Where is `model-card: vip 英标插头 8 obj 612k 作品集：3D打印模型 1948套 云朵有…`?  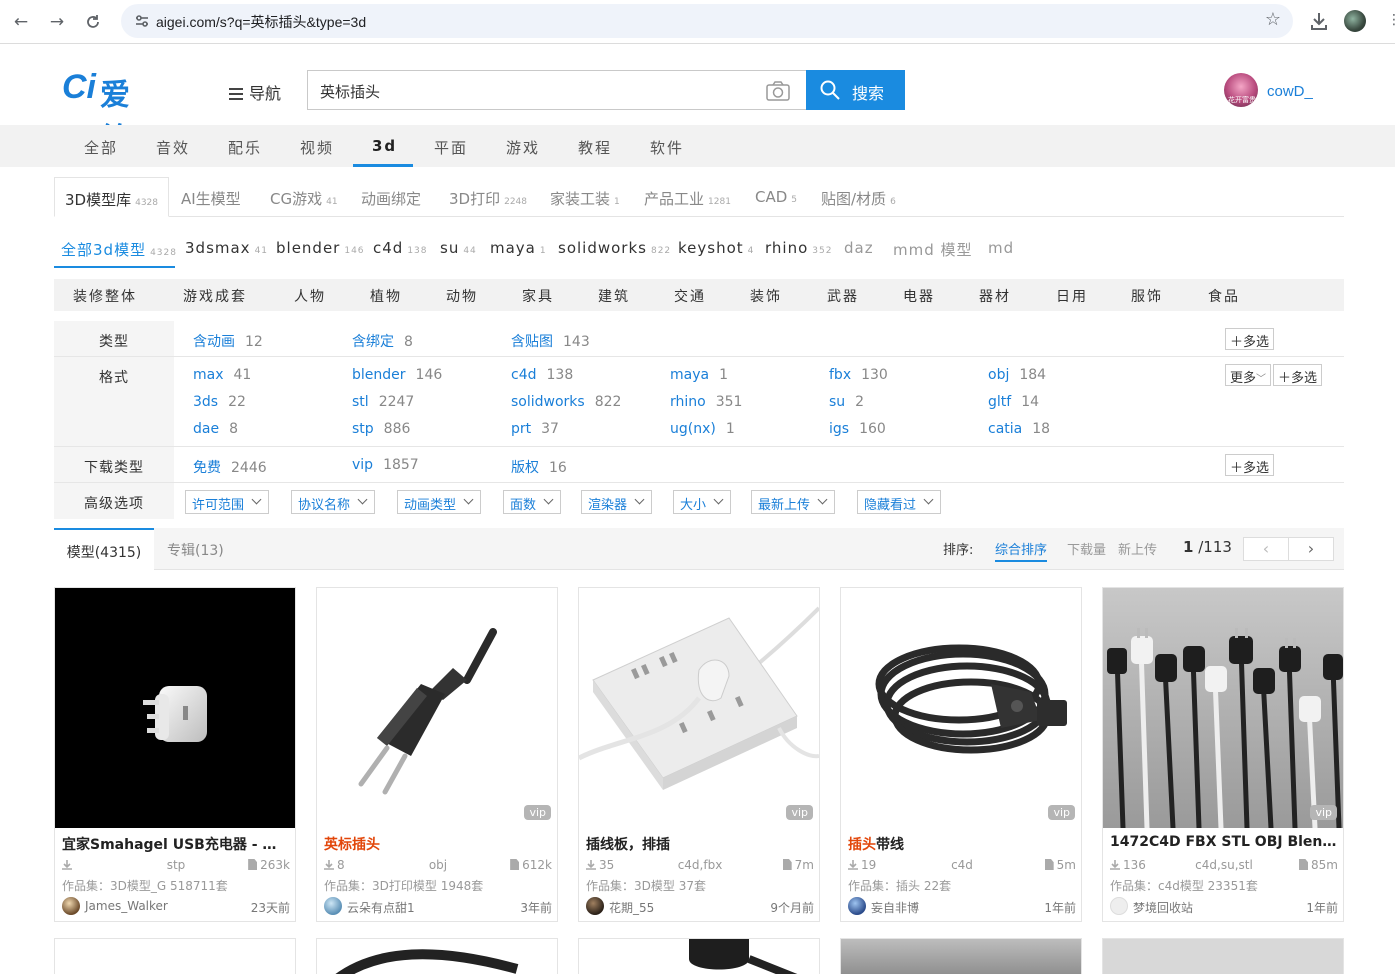 model-card: vip 英标插头 8 obj 612k 作品集：3D打印模型 1948套 云朵有… is located at coordinates (437, 754).